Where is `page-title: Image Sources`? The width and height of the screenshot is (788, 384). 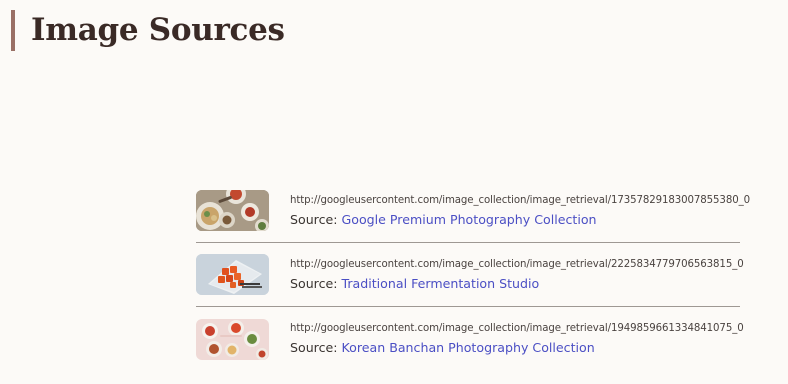
page-title: Image Sources is located at coordinates (158, 30).